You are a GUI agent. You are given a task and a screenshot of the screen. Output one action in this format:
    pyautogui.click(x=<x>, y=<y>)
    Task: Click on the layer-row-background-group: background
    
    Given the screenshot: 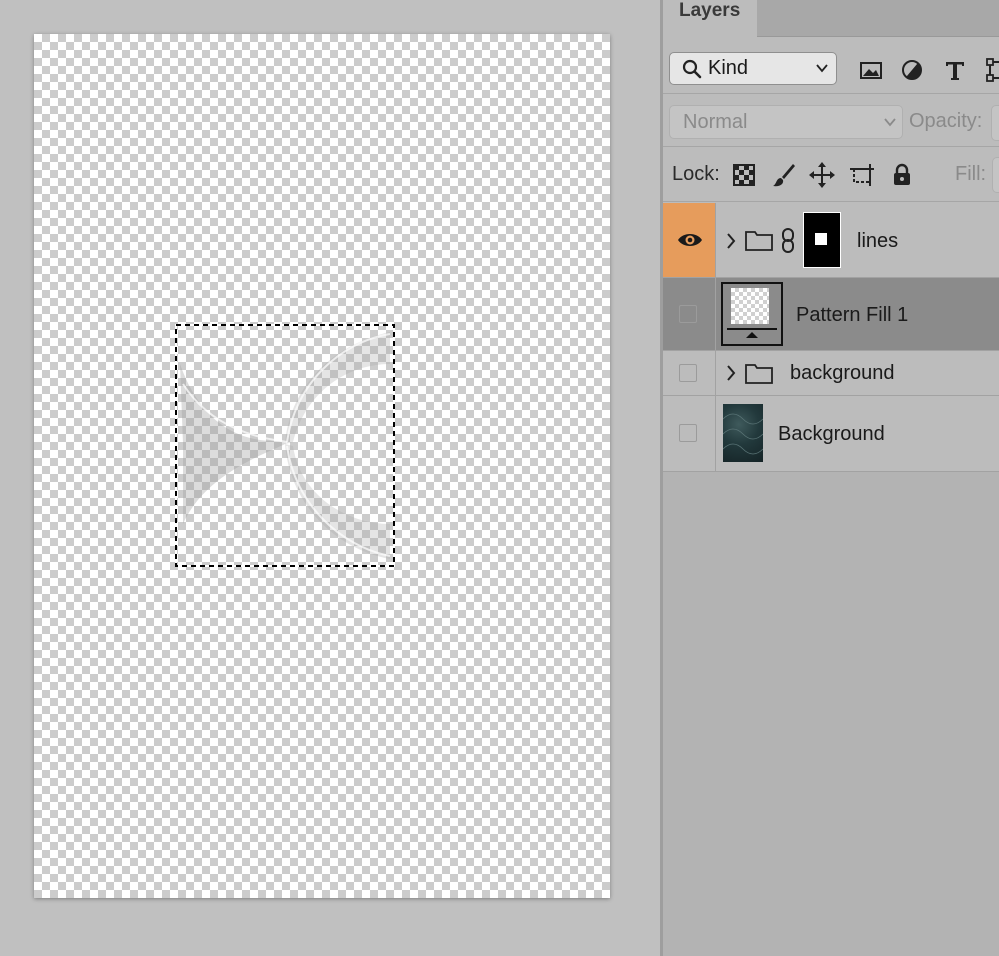 What is the action you would take?
    pyautogui.click(x=831, y=373)
    